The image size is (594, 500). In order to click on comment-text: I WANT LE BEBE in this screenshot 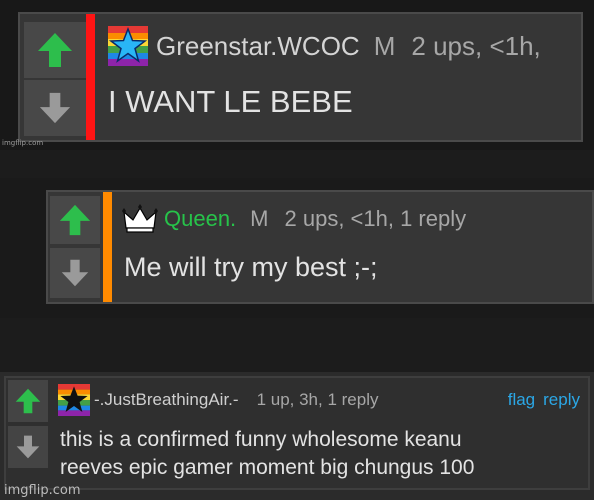, I will do `click(230, 101)`.